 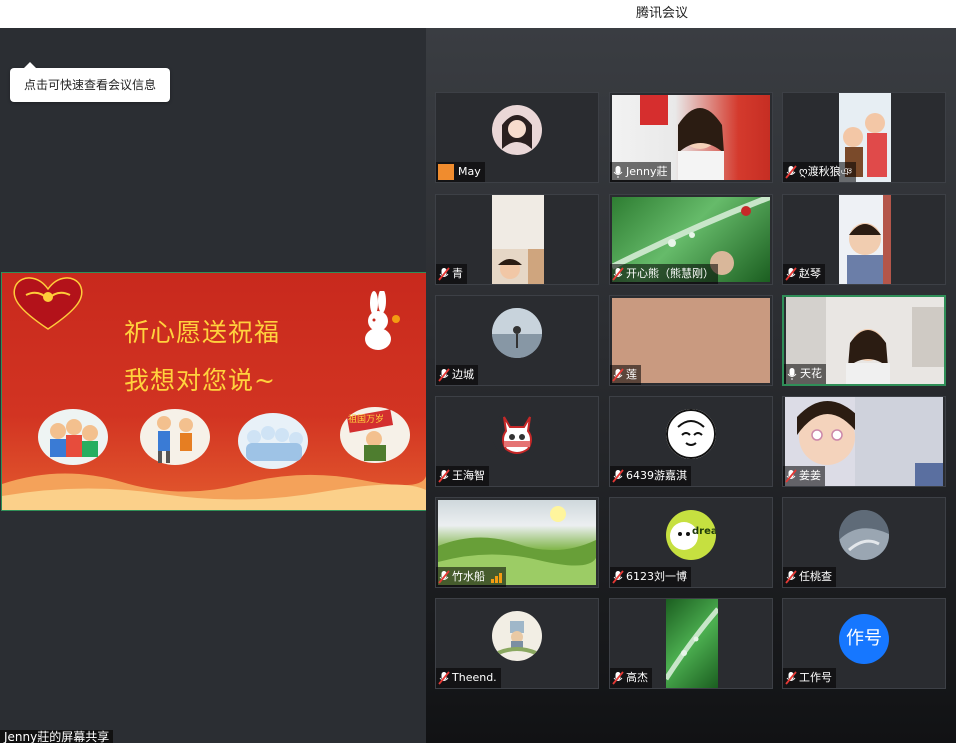 I want to click on participant-tile: 高杰, so click(x=691, y=643).